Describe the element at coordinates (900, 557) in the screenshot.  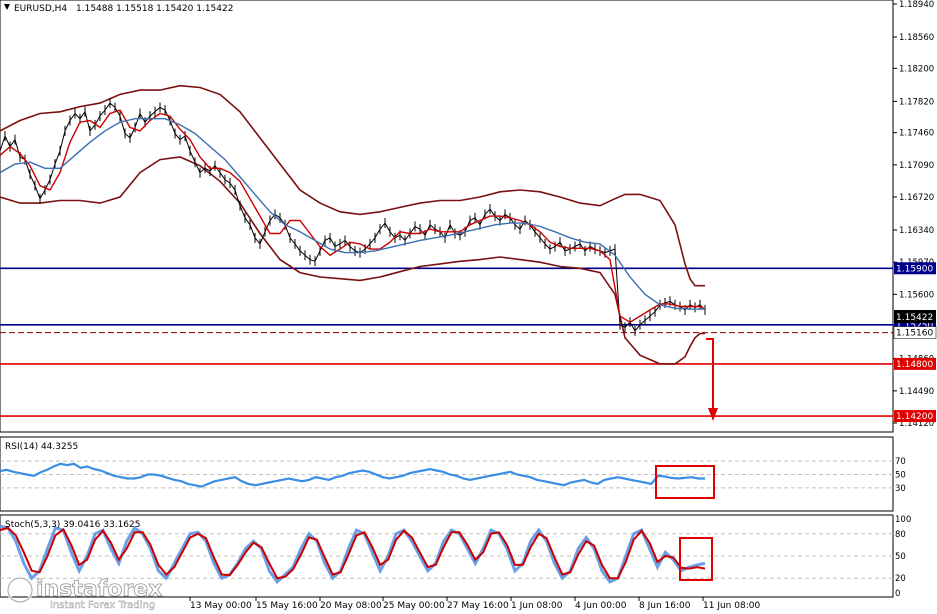
I see `stoch-tick-label: 50` at that location.